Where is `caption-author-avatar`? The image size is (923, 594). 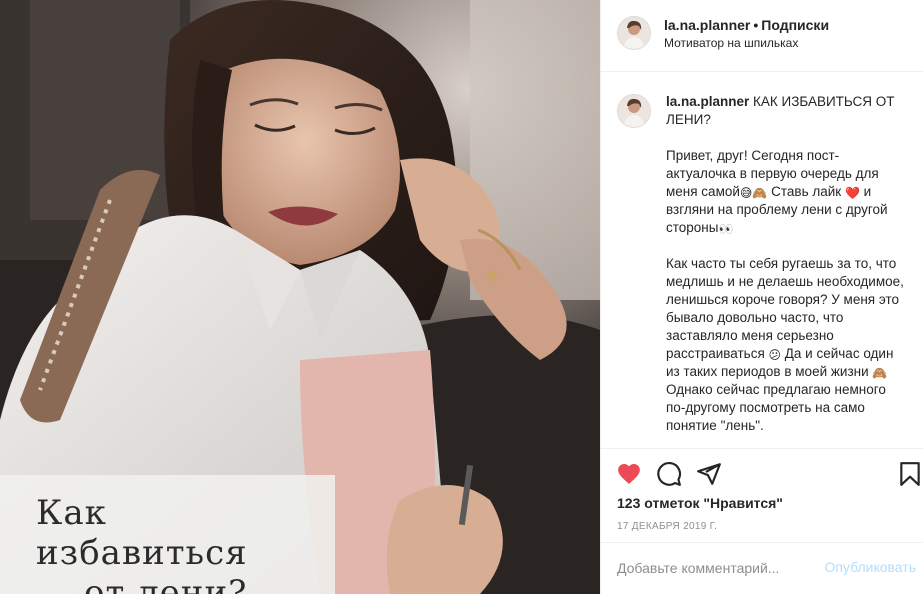 caption-author-avatar is located at coordinates (634, 111).